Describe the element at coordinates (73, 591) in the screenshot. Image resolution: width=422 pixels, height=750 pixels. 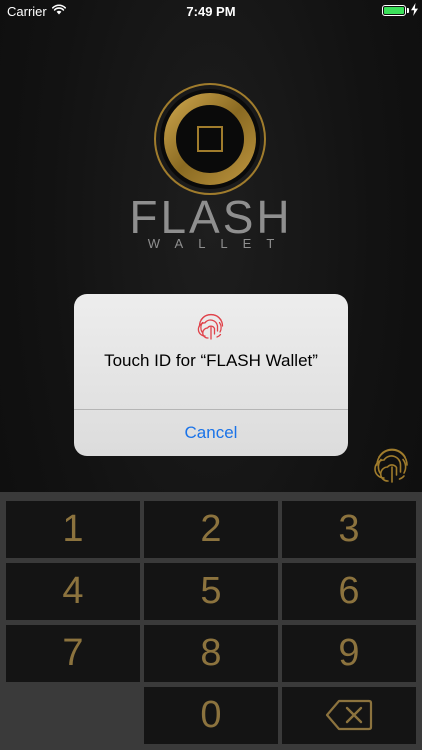
I see `key-4: 4` at that location.